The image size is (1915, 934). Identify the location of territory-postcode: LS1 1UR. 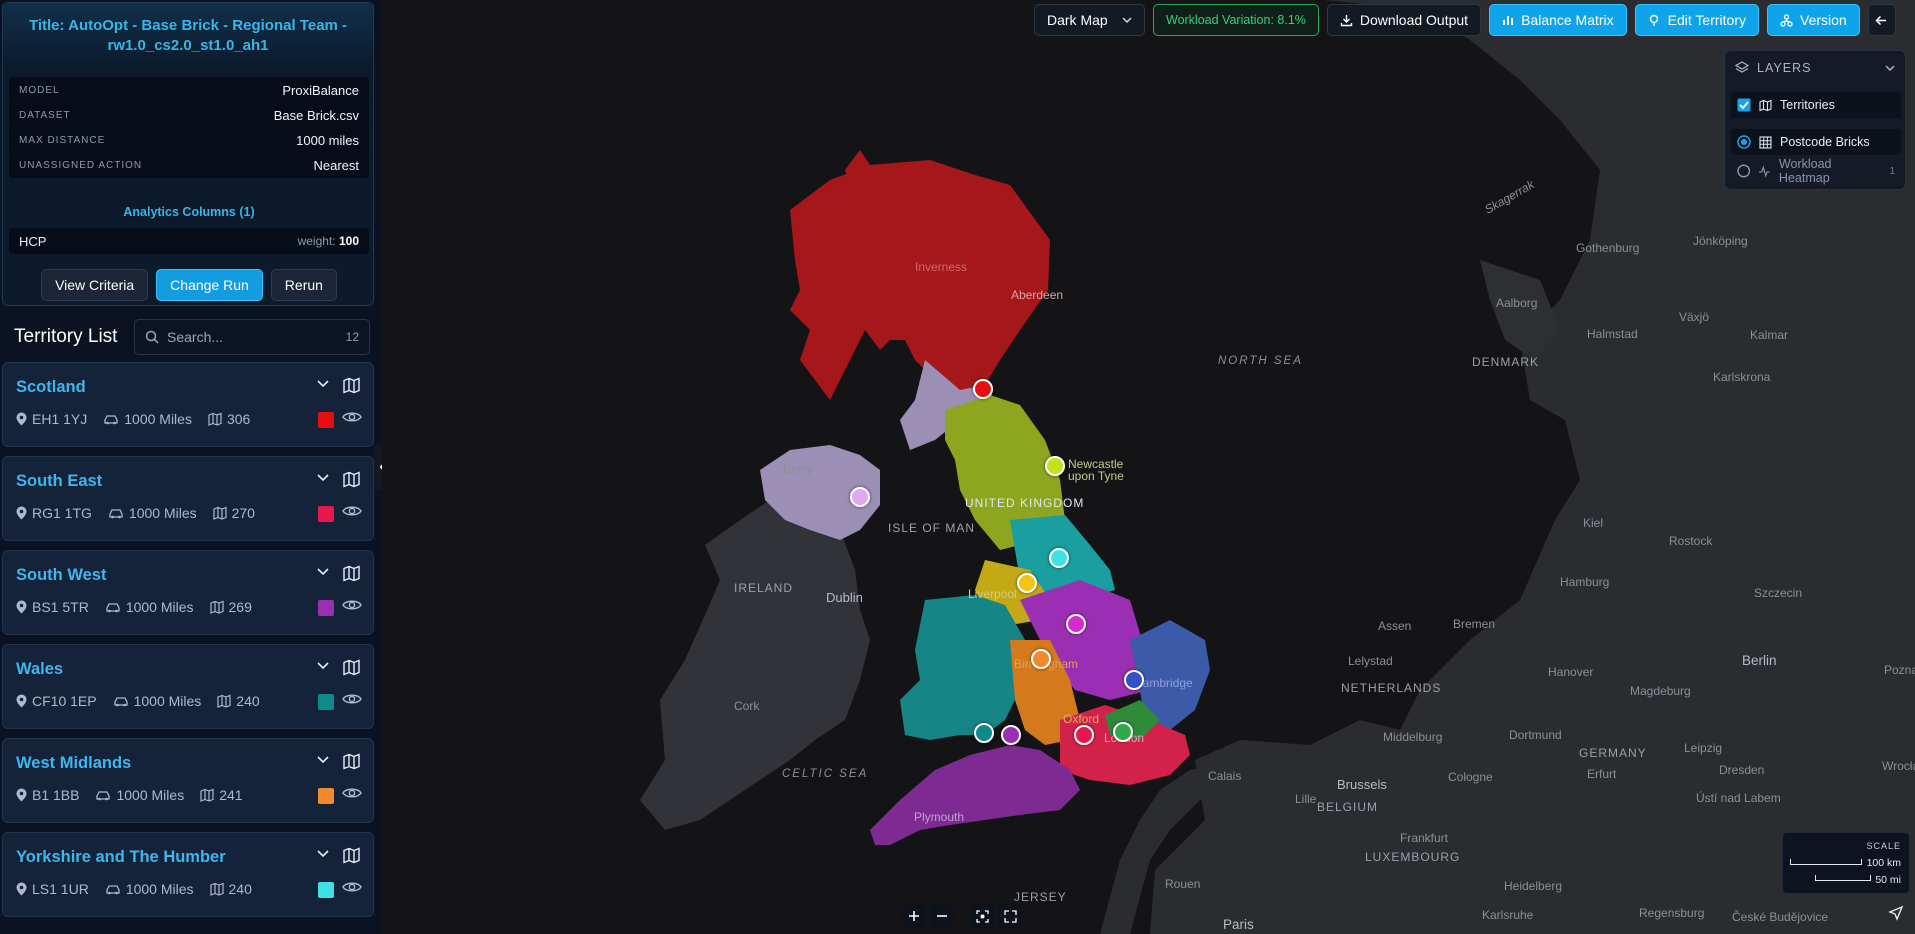
(60, 889).